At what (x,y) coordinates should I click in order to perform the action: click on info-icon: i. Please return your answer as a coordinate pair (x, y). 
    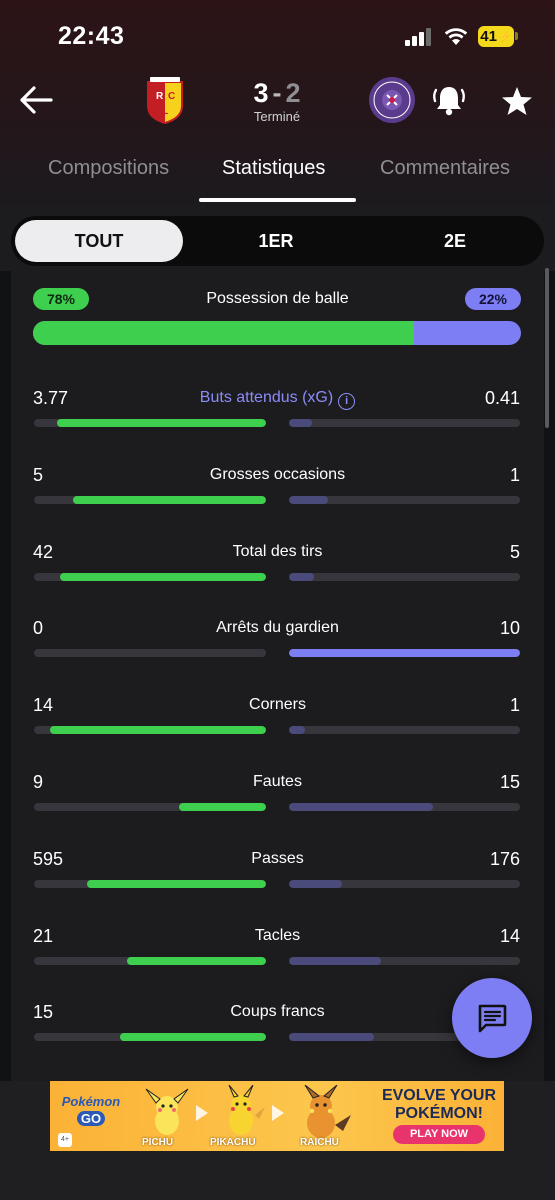
    Looking at the image, I should click on (347, 401).